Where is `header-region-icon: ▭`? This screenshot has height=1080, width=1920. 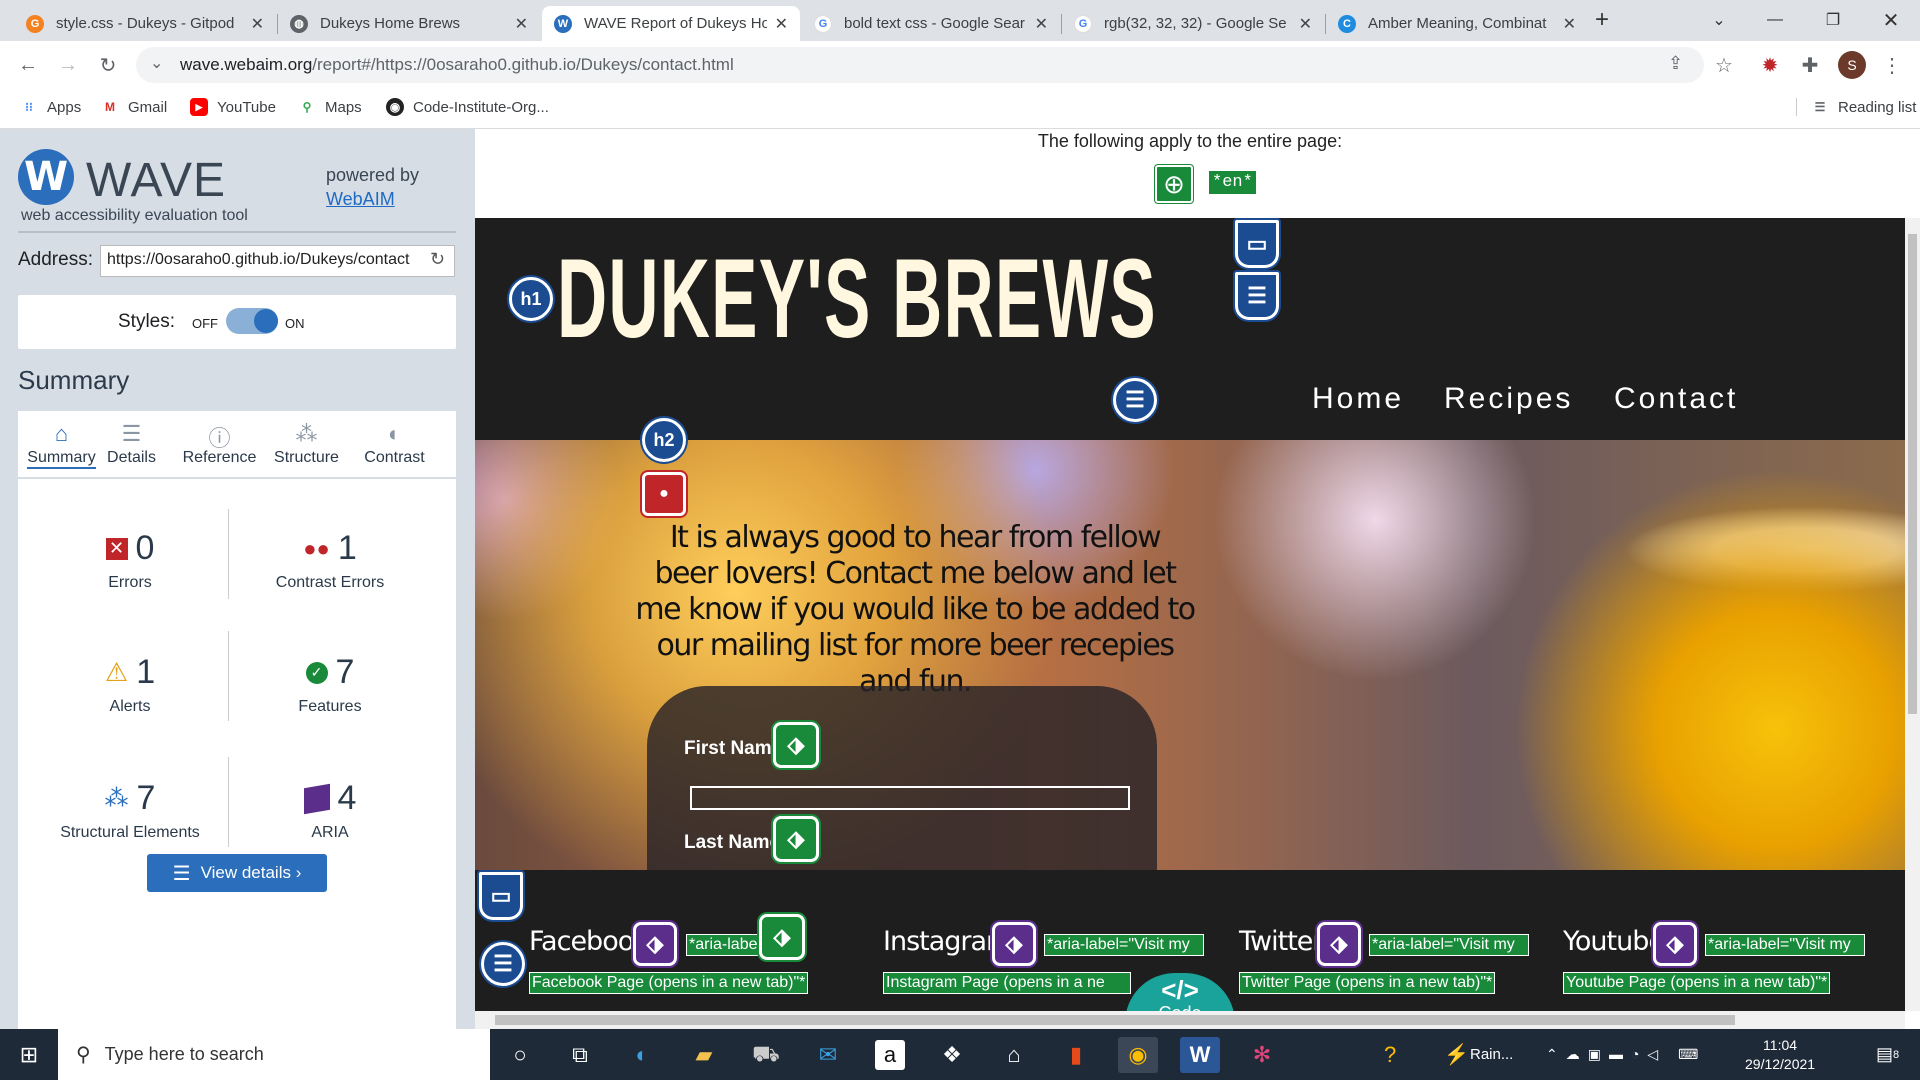
header-region-icon: ▭ is located at coordinates (1257, 244).